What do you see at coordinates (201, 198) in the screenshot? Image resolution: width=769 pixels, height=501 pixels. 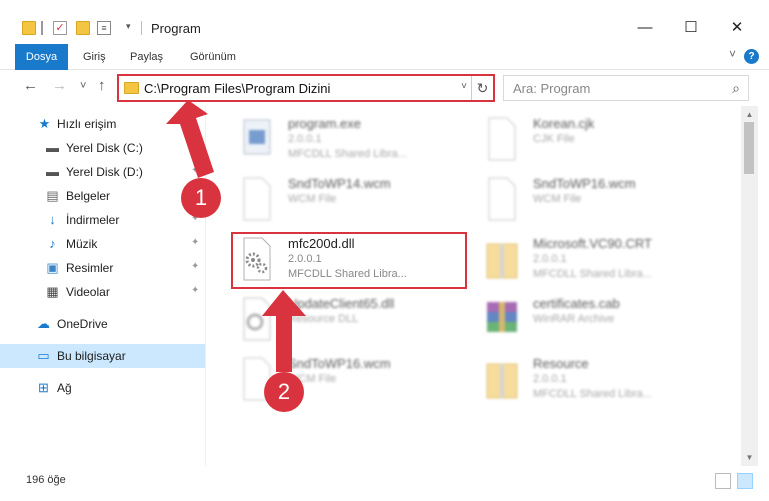 I see `callout-1: 1` at bounding box center [201, 198].